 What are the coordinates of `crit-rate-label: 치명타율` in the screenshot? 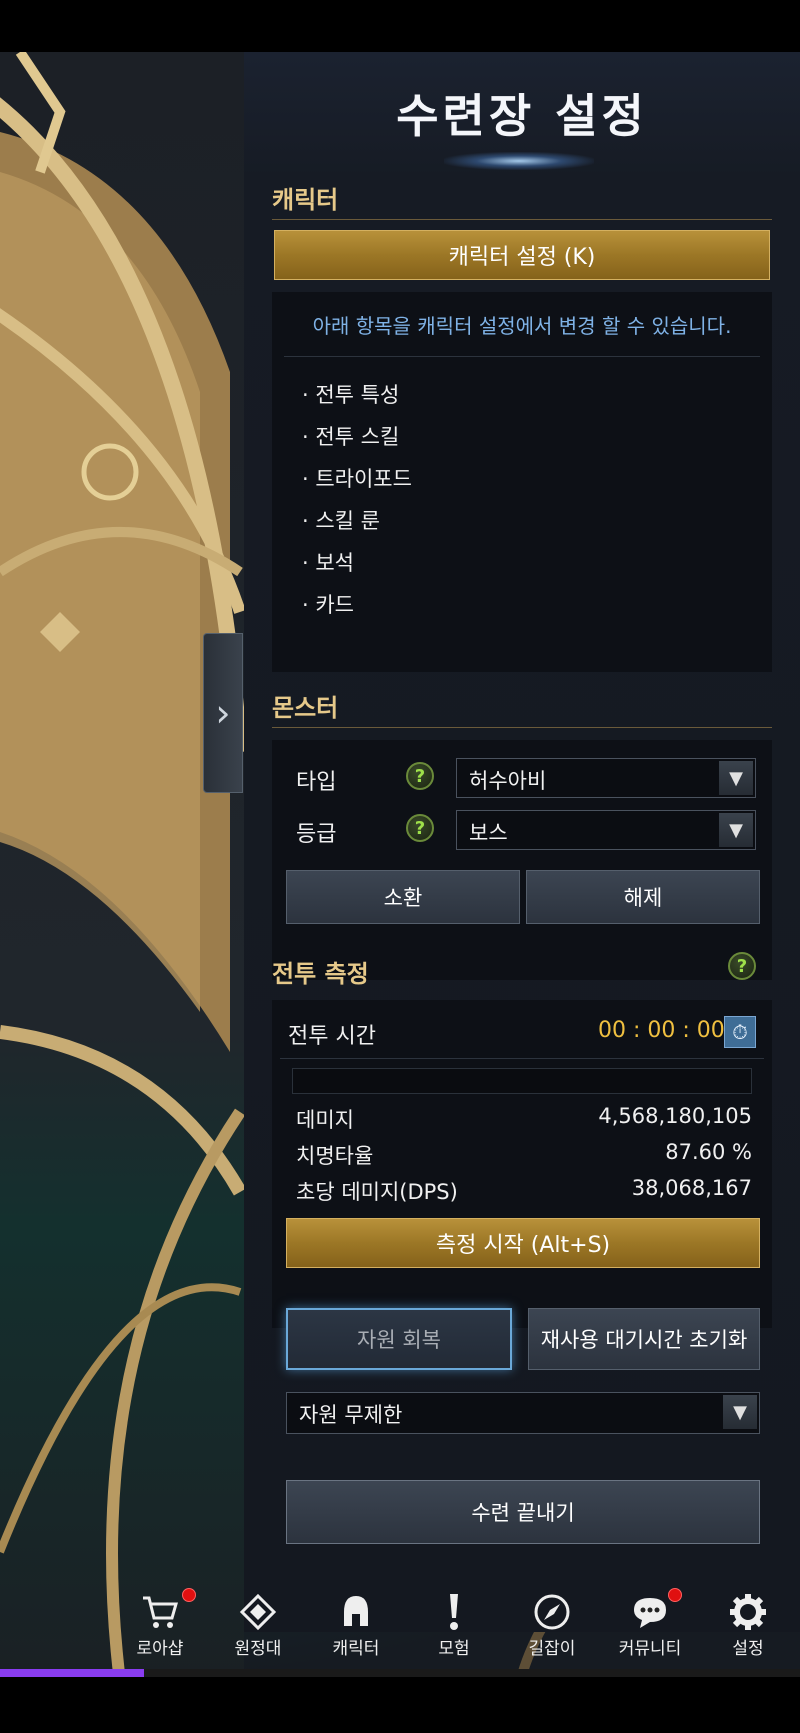 It's located at (335, 1156).